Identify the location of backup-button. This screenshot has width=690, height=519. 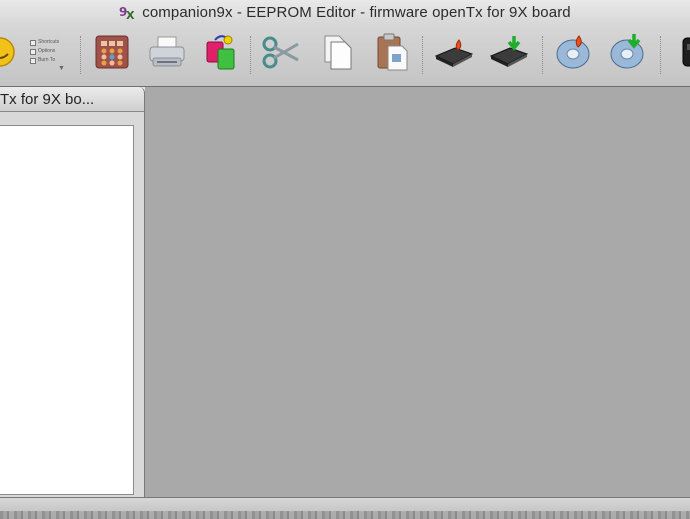
(679, 54).